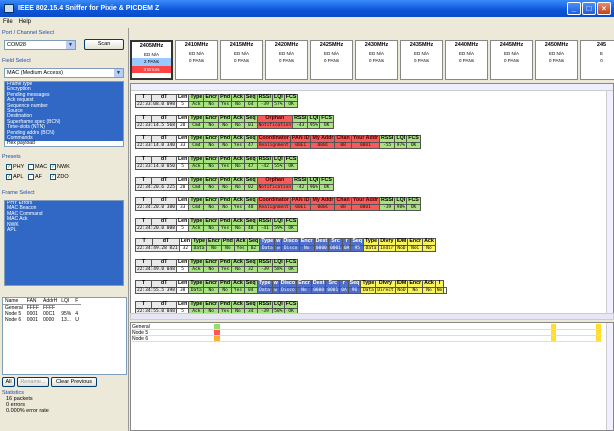 The width and height of the screenshot is (614, 431). What do you see at coordinates (8, 382) in the screenshot?
I see `all-button: All` at bounding box center [8, 382].